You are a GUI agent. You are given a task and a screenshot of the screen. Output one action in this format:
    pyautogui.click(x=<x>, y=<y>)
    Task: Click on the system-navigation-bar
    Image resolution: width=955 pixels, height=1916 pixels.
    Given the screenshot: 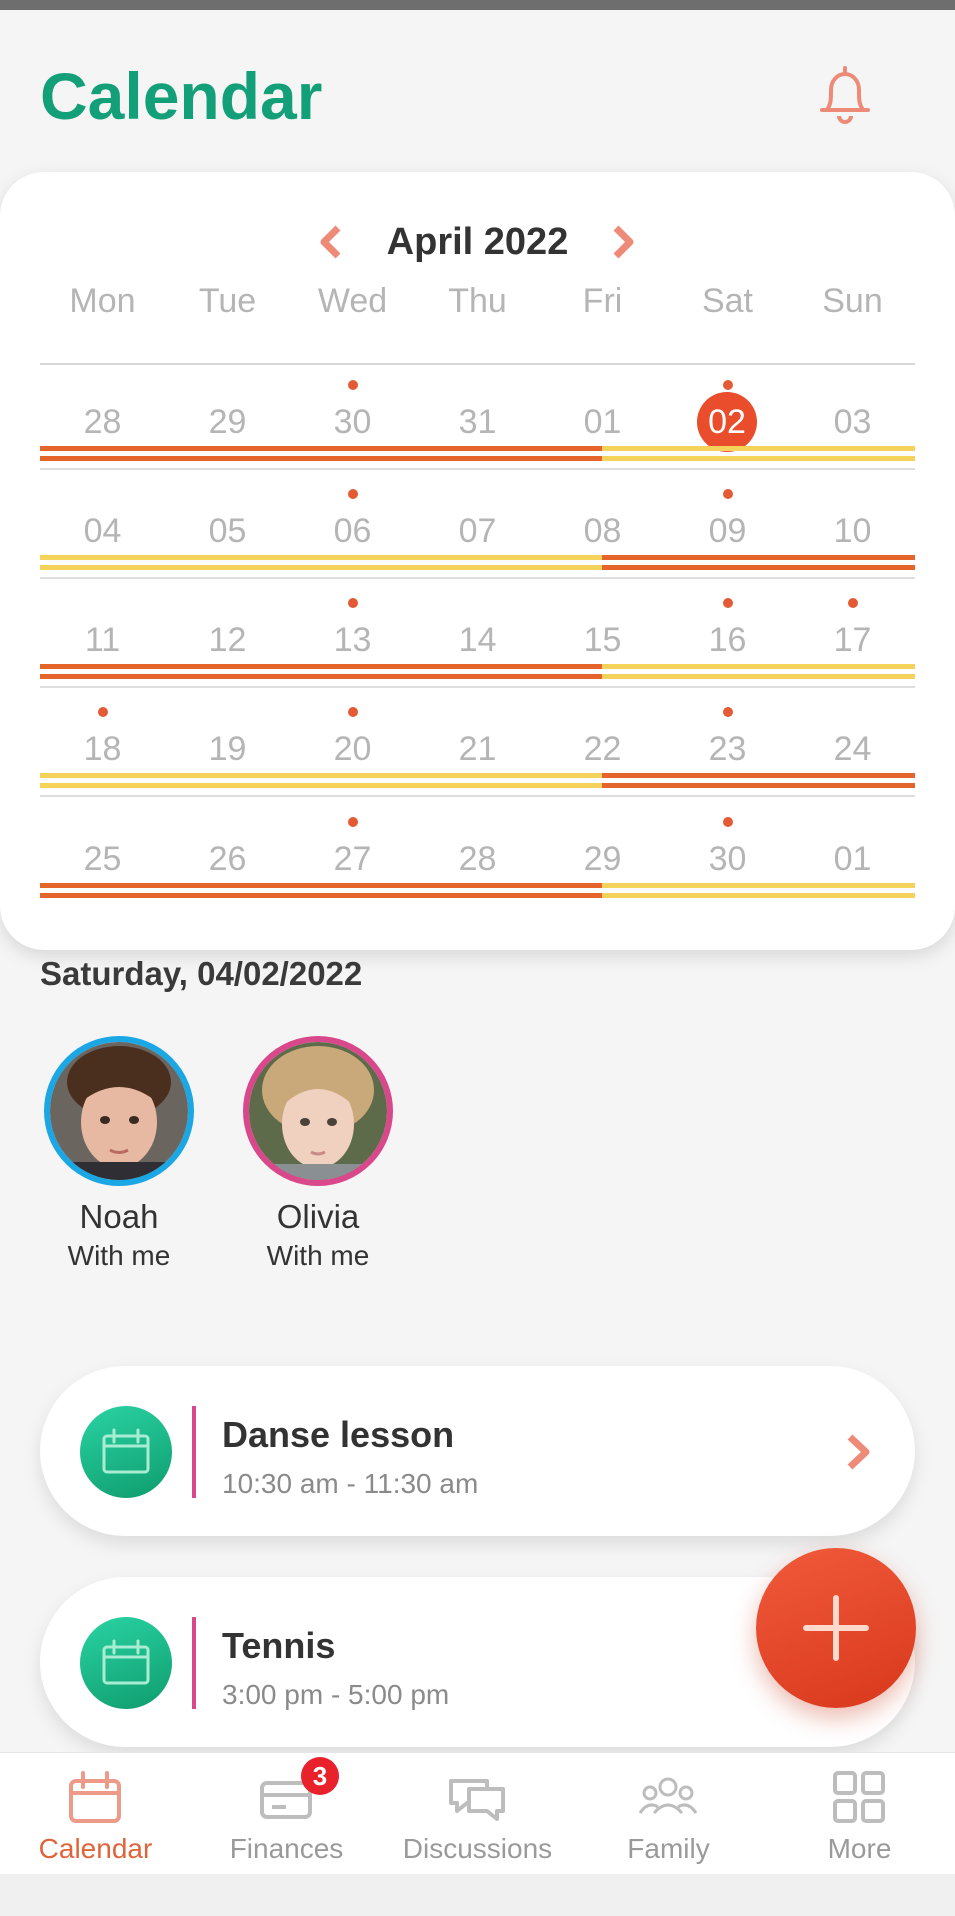 What is the action you would take?
    pyautogui.click(x=477, y=1895)
    